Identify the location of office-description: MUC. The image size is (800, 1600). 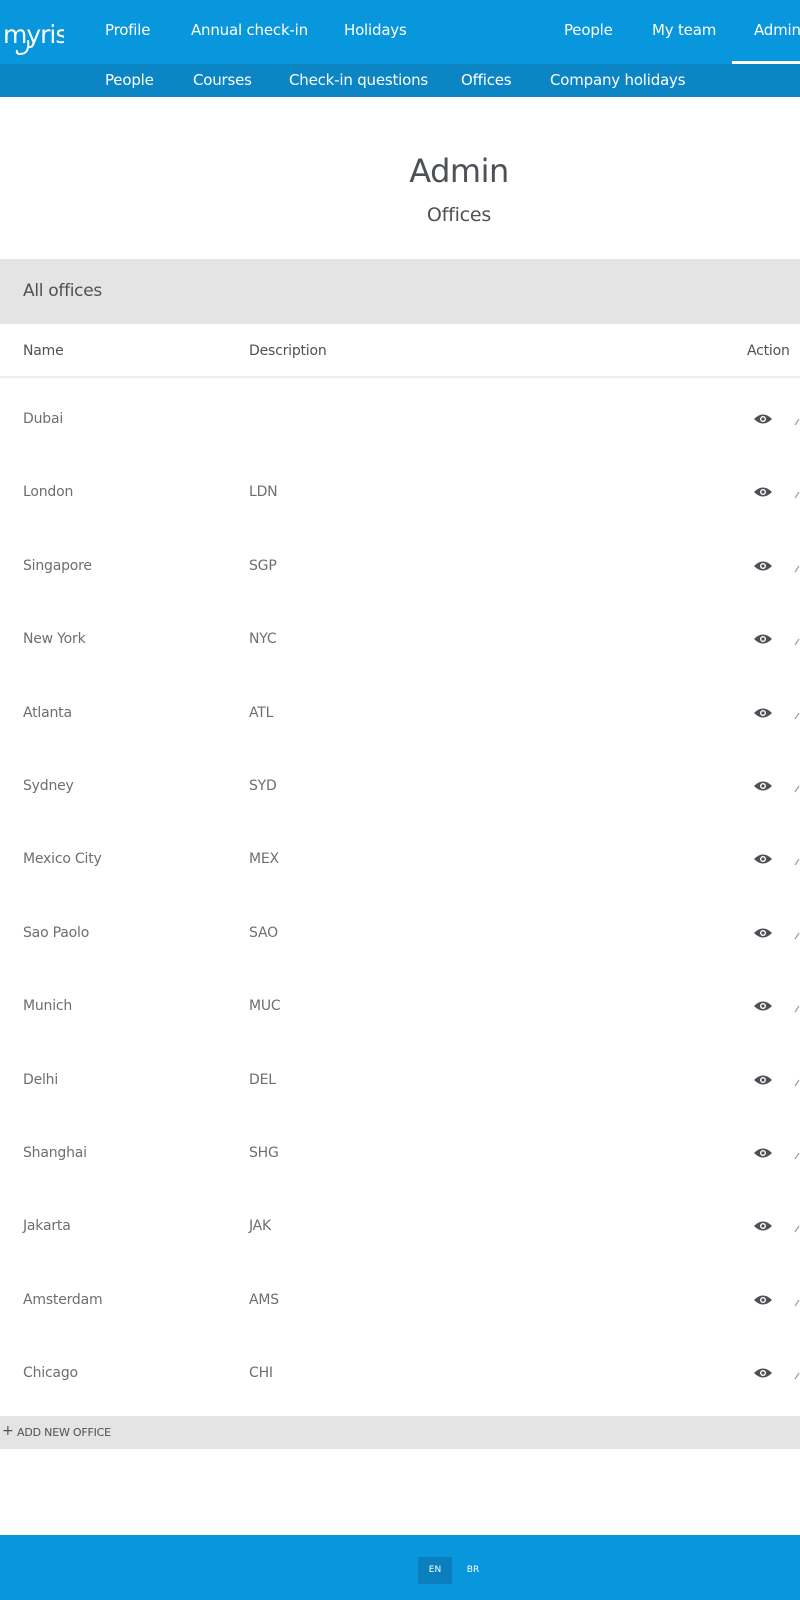
(265, 1006).